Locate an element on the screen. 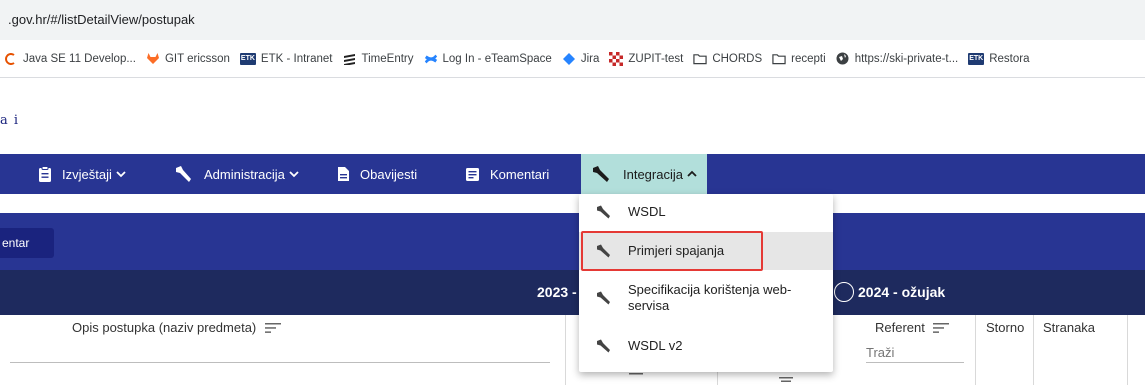 The height and width of the screenshot is (385, 1145). menu-item-wsdl-v2: WSDL v2 is located at coordinates (706, 346).